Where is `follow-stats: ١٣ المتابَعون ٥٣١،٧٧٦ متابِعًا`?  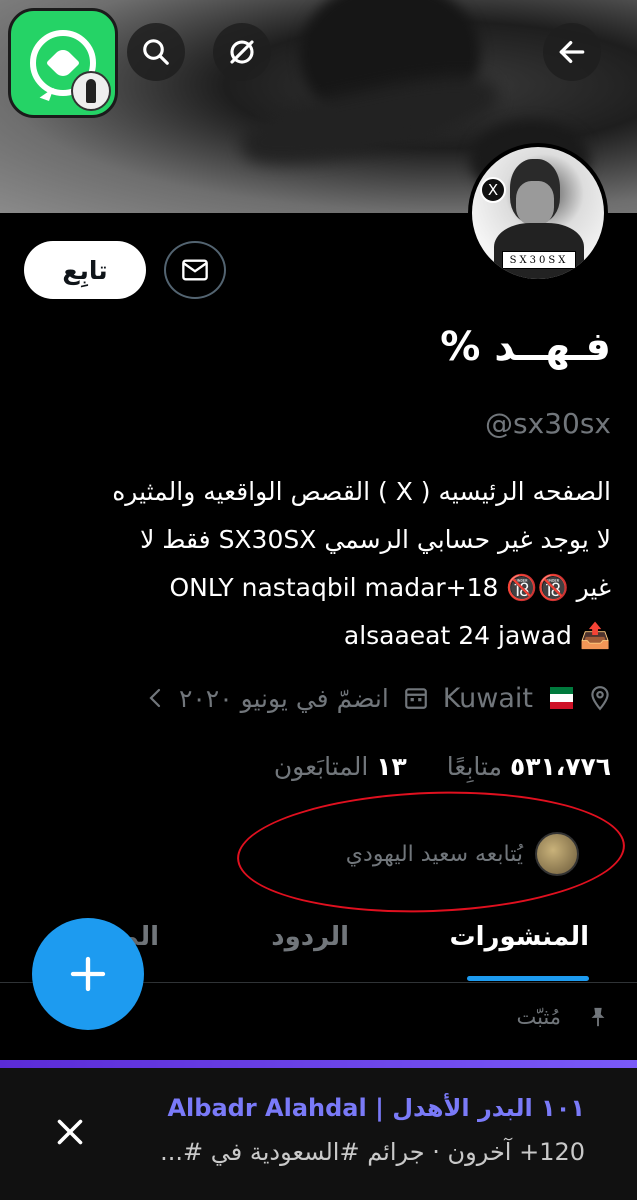 follow-stats: ١٣ المتابَعون ٥٣١،٧٧٦ متابِعًا is located at coordinates (442, 766).